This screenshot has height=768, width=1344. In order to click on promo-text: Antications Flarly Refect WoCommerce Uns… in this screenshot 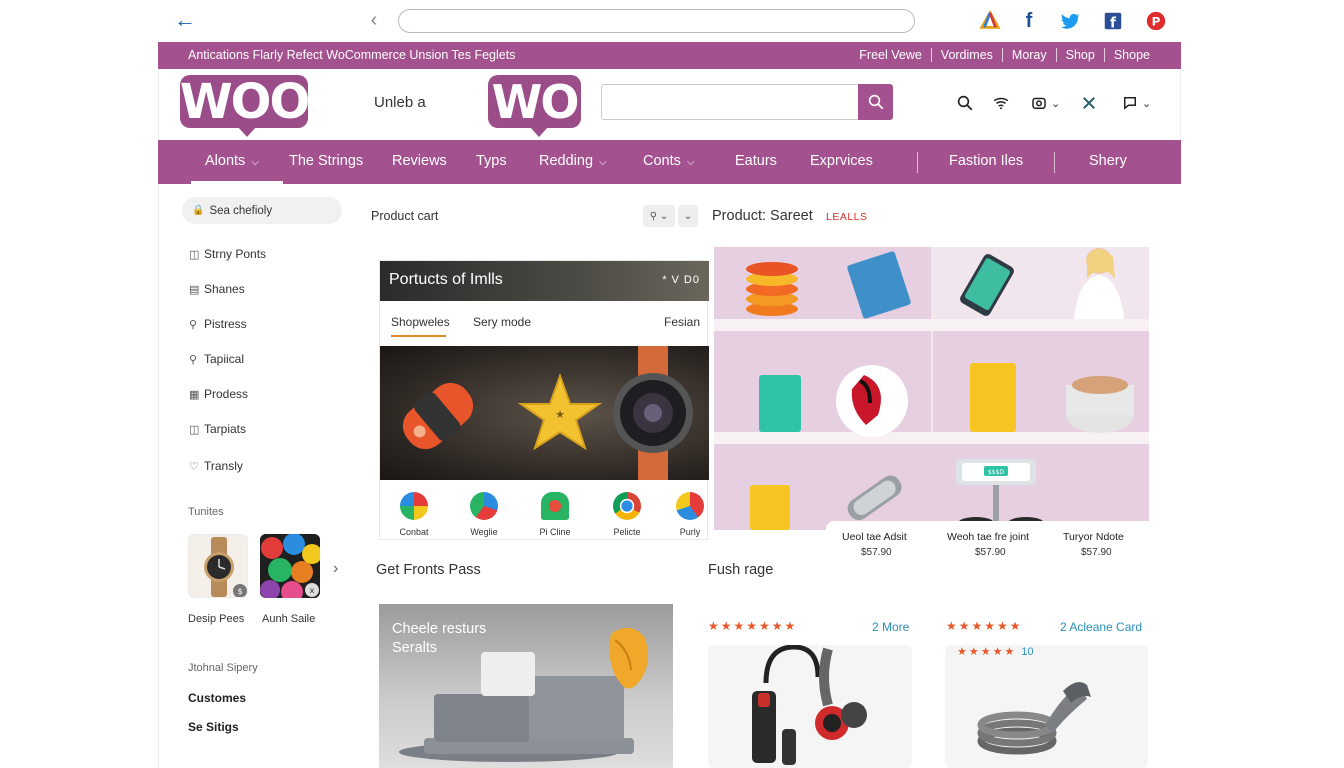, I will do `click(352, 55)`.